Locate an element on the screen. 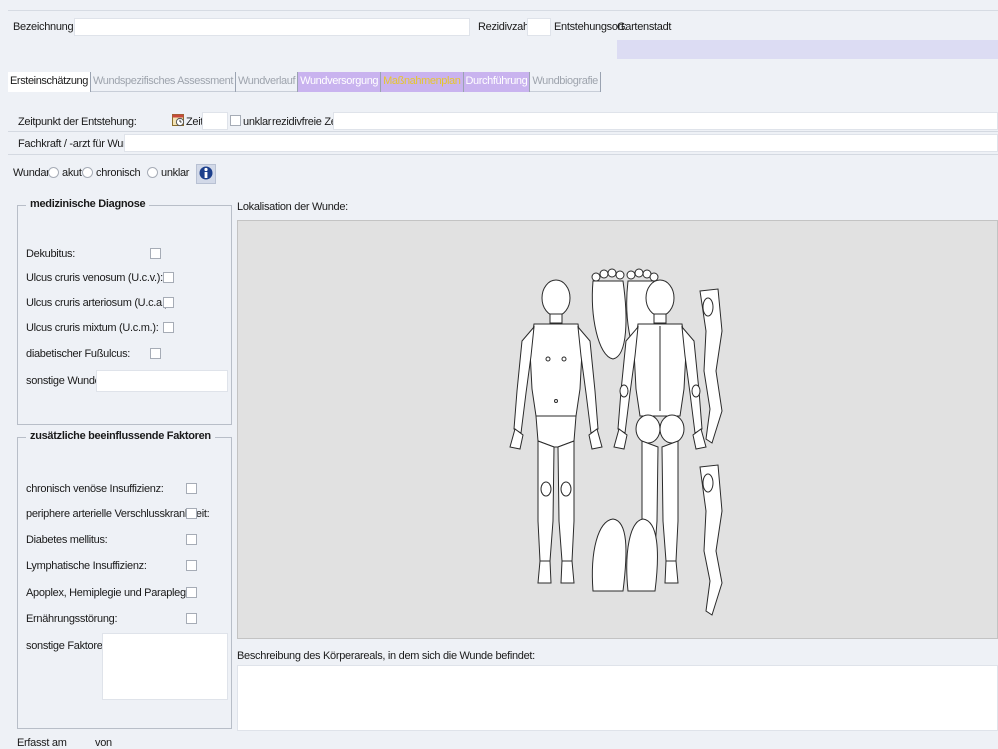  zeit-input is located at coordinates (215, 121).